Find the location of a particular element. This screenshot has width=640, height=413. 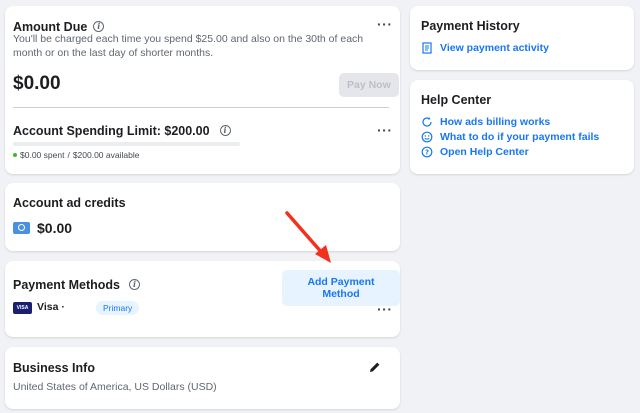

amount-due-value: $0.00 is located at coordinates (37, 83).